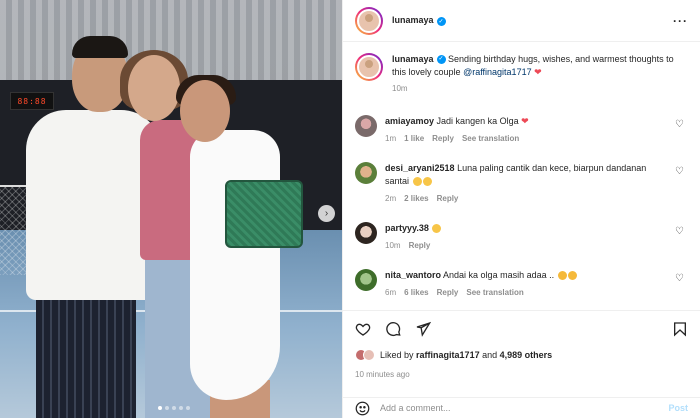 This screenshot has width=700, height=418. What do you see at coordinates (526, 355) in the screenshot?
I see `liked-by-others: 4,989 others` at bounding box center [526, 355].